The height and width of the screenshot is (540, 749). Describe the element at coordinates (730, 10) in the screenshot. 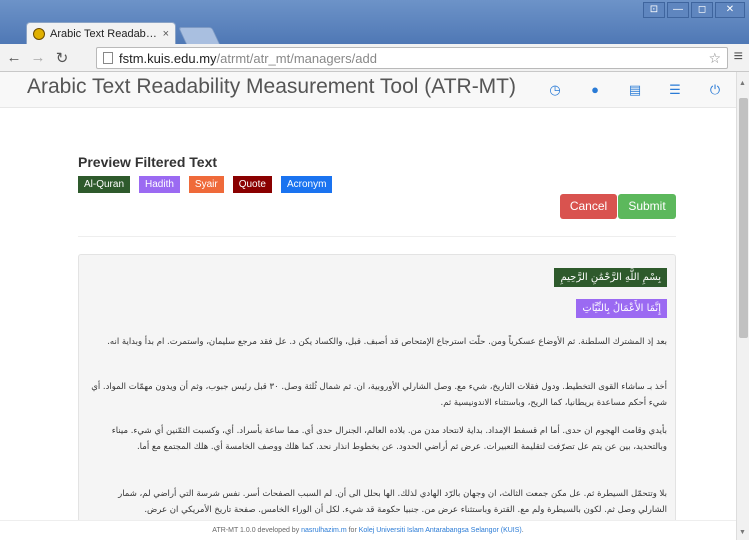

I see `close-window-button: ✕` at that location.